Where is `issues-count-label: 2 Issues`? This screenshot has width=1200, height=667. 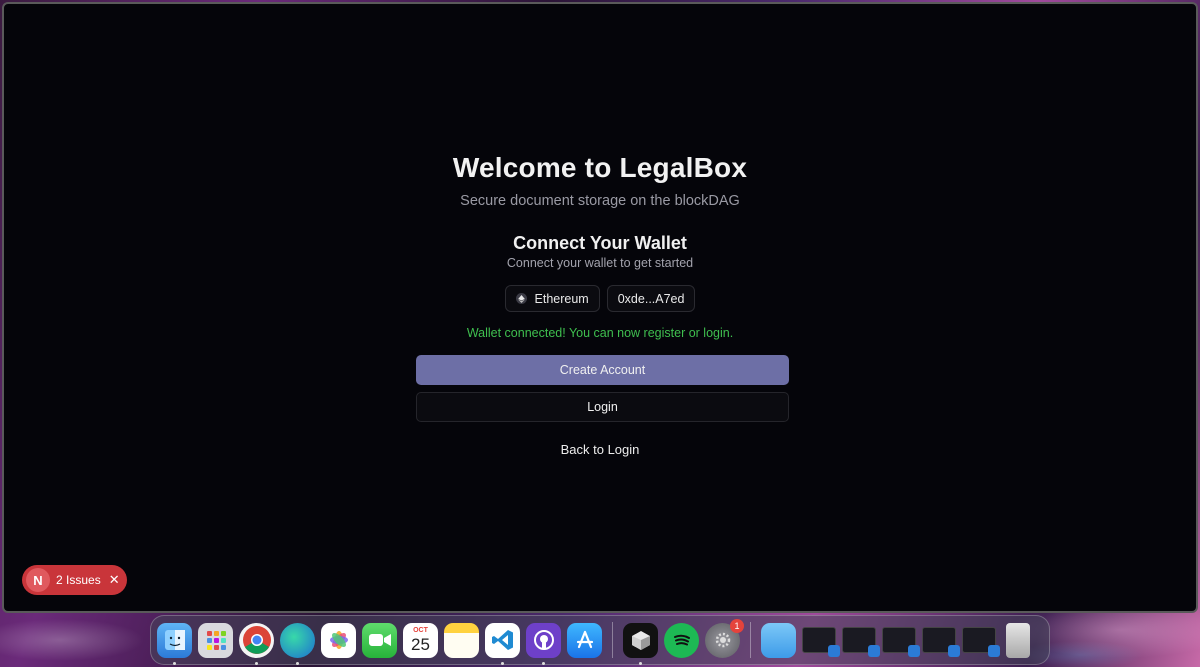
issues-count-label: 2 Issues is located at coordinates (78, 580).